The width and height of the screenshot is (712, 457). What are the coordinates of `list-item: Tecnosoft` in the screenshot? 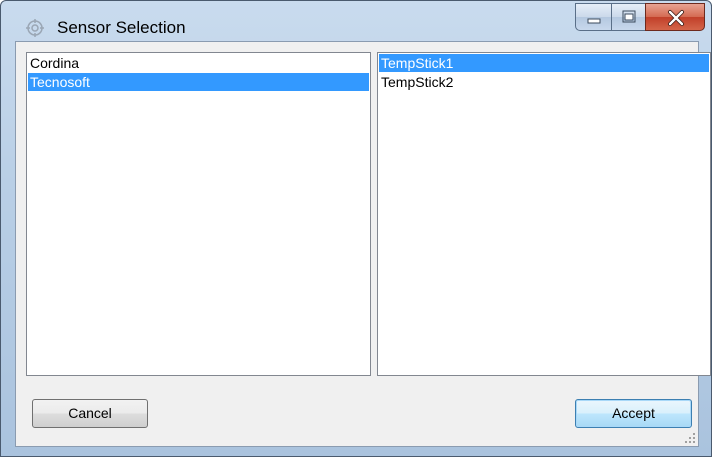 It's located at (198, 82).